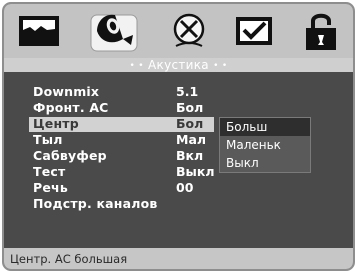 Image resolution: width=357 pixels, height=271 pixels. What do you see at coordinates (190, 155) in the screenshot?
I see `setting-value: Вкл` at bounding box center [190, 155].